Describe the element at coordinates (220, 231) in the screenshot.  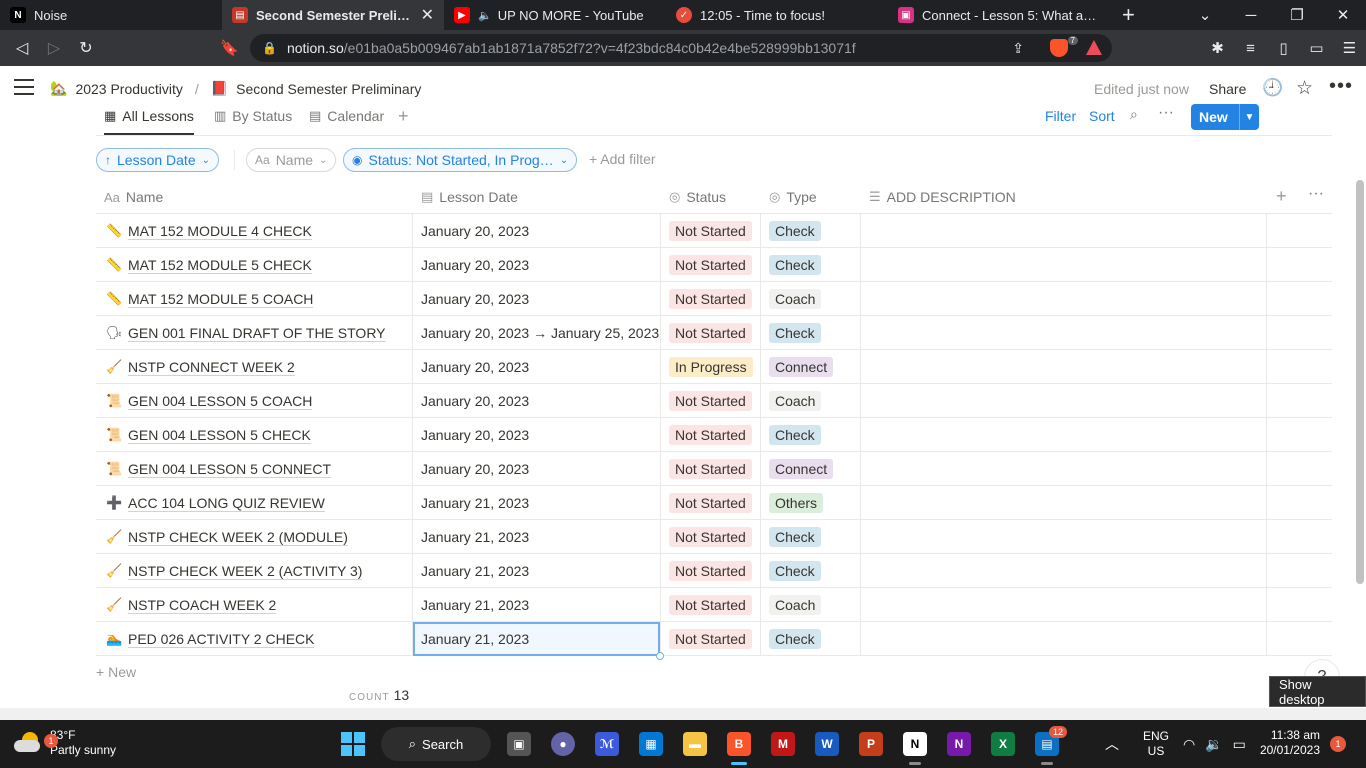
I see `row-title: MAT 152 MODULE 4 CHECK` at that location.